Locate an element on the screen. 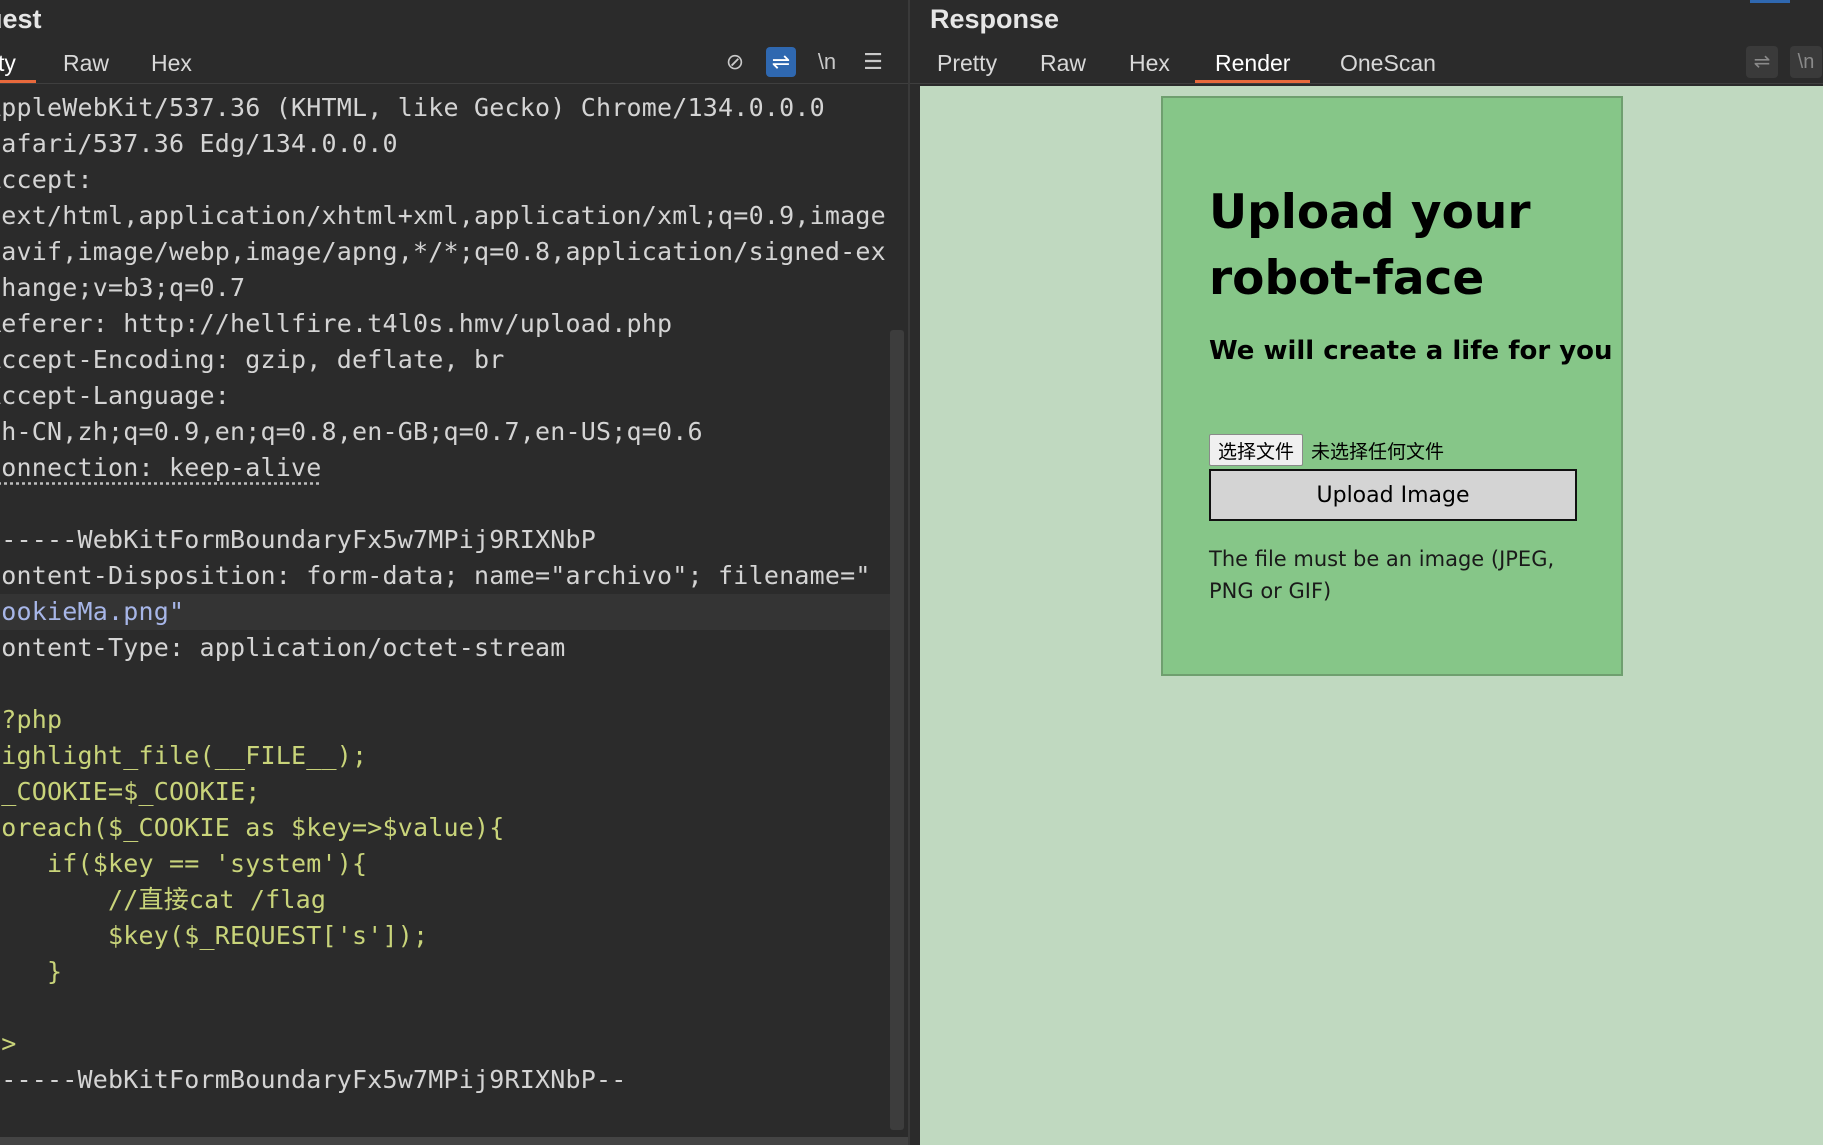  response-divider is located at coordinates (1366, 83).